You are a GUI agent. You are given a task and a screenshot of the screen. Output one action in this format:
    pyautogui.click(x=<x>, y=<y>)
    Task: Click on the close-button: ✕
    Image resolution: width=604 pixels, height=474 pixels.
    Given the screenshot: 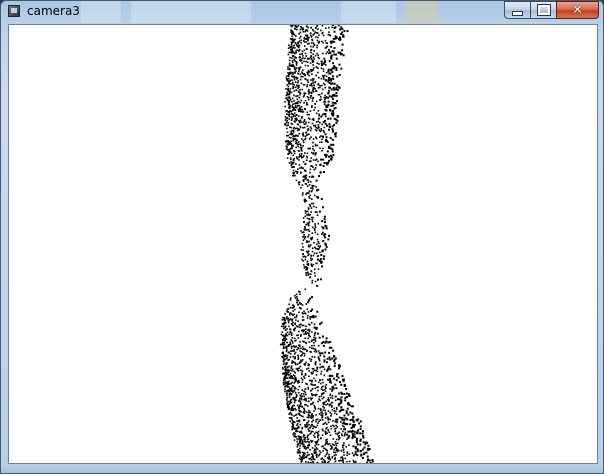 What is the action you would take?
    pyautogui.click(x=577, y=10)
    